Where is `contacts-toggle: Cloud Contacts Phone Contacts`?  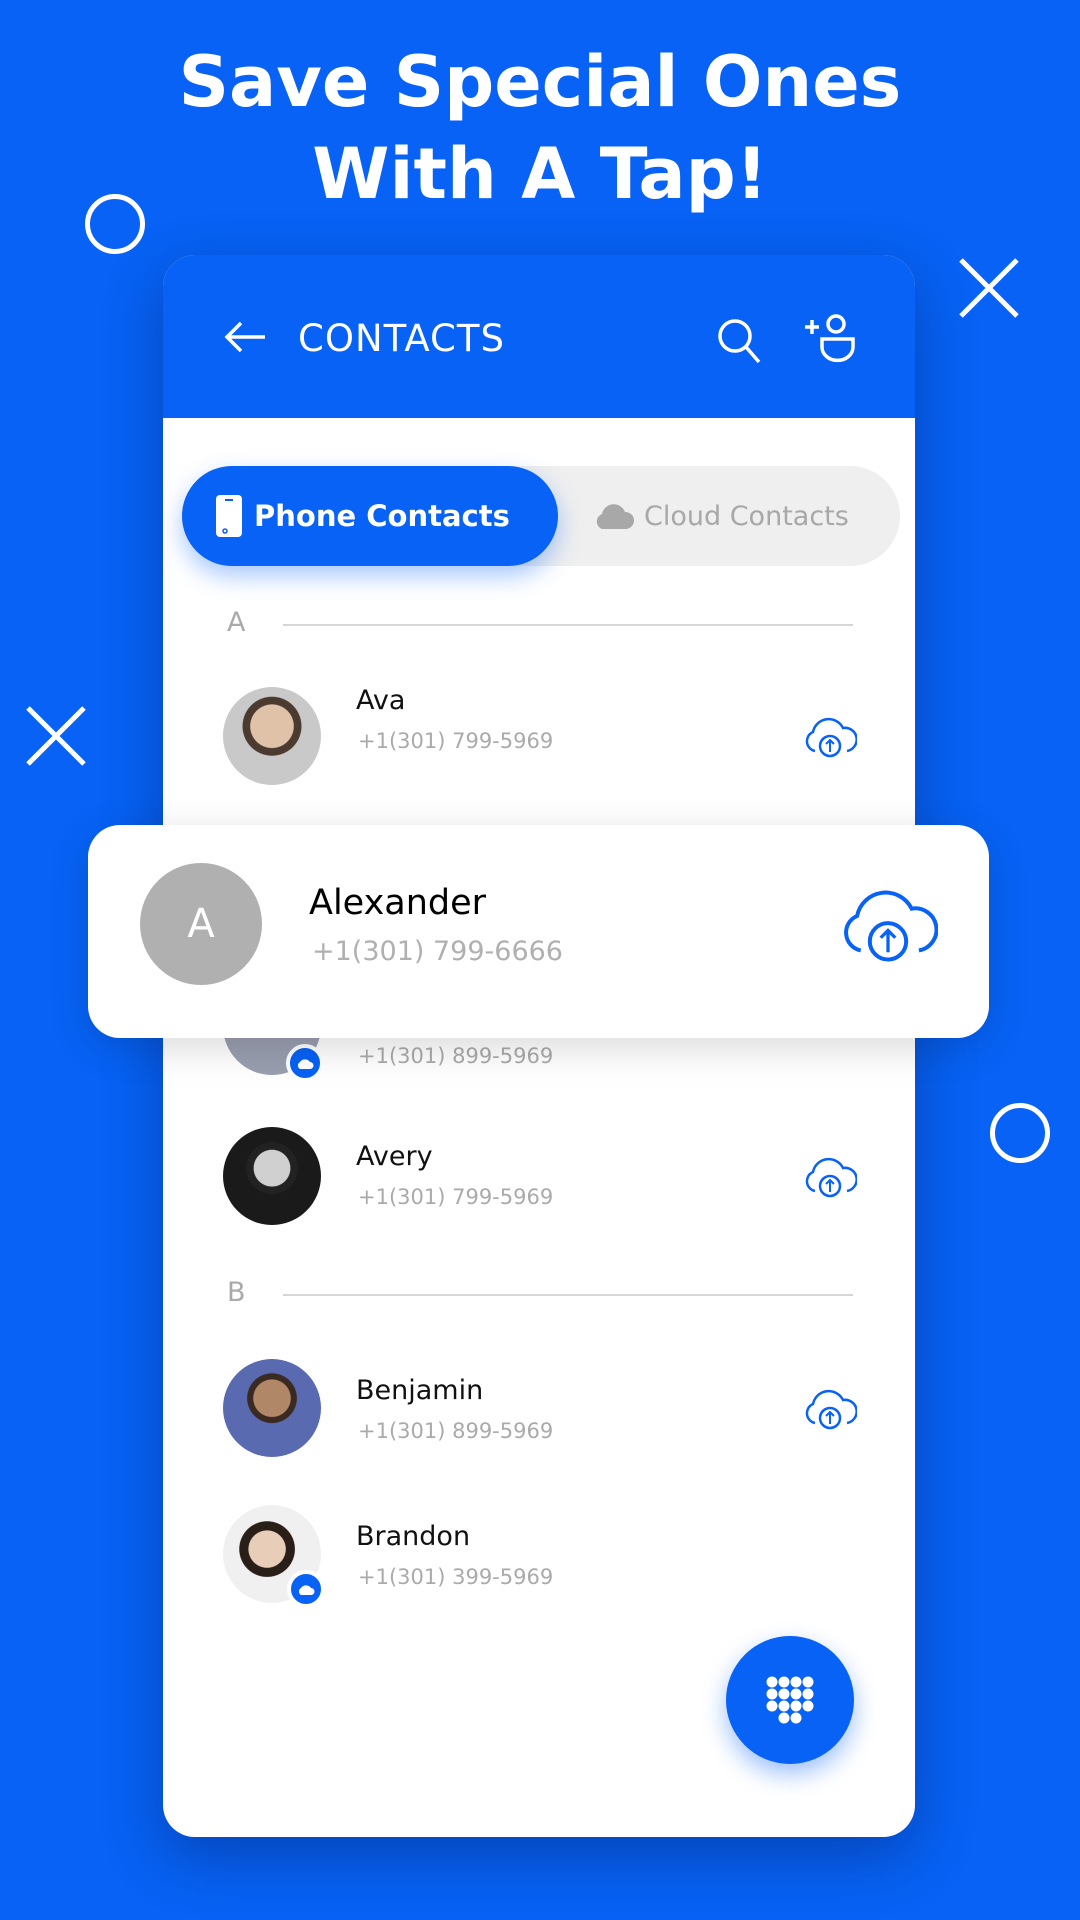
contacts-toggle: Cloud Contacts Phone Contacts is located at coordinates (541, 516).